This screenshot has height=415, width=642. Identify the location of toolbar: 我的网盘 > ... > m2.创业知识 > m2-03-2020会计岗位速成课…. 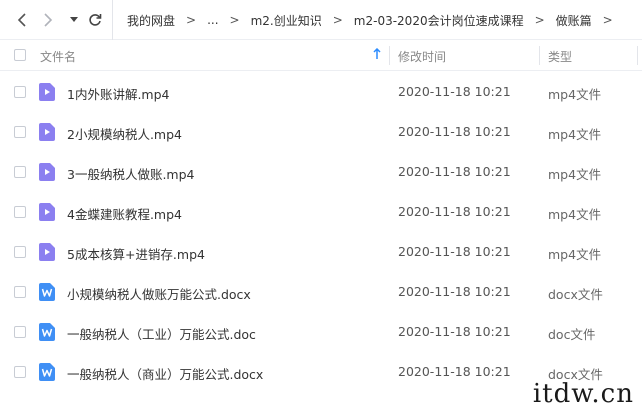
(321, 20).